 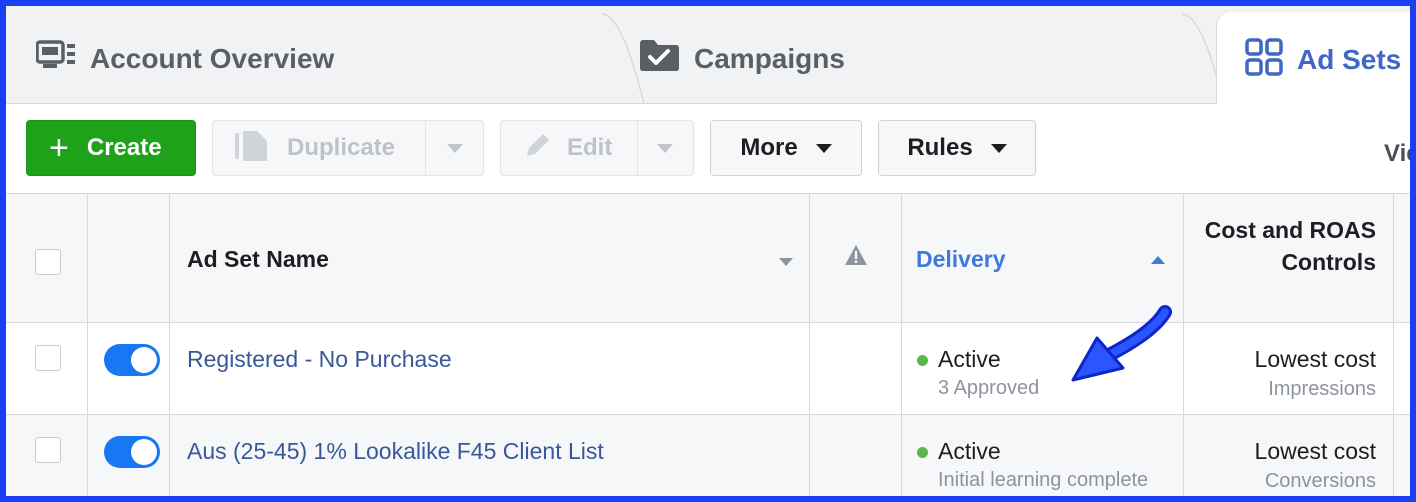 I want to click on more-button: More, so click(x=786, y=148).